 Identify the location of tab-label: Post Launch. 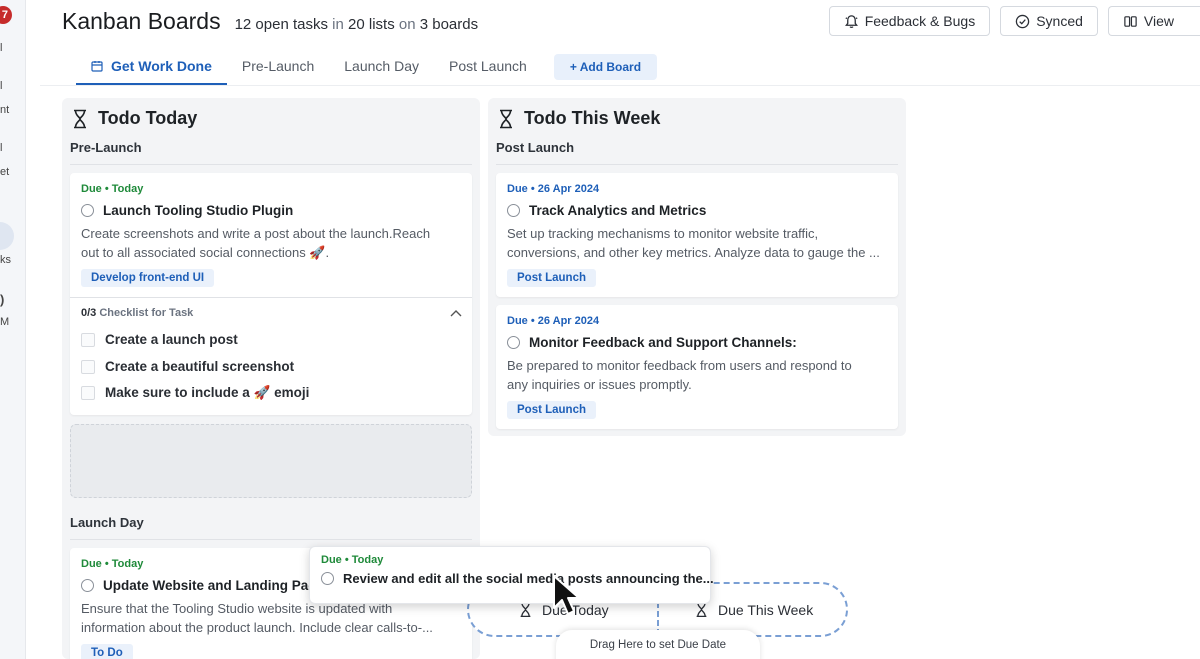
(487, 66).